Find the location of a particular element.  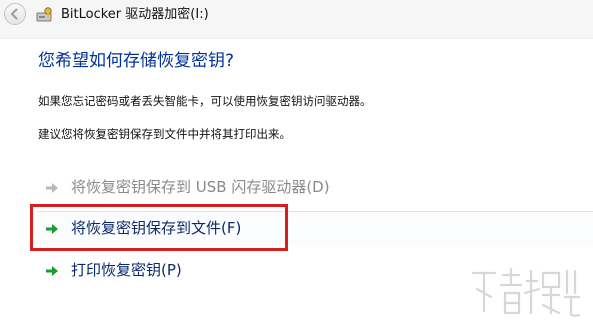

back-button is located at coordinates (15, 14).